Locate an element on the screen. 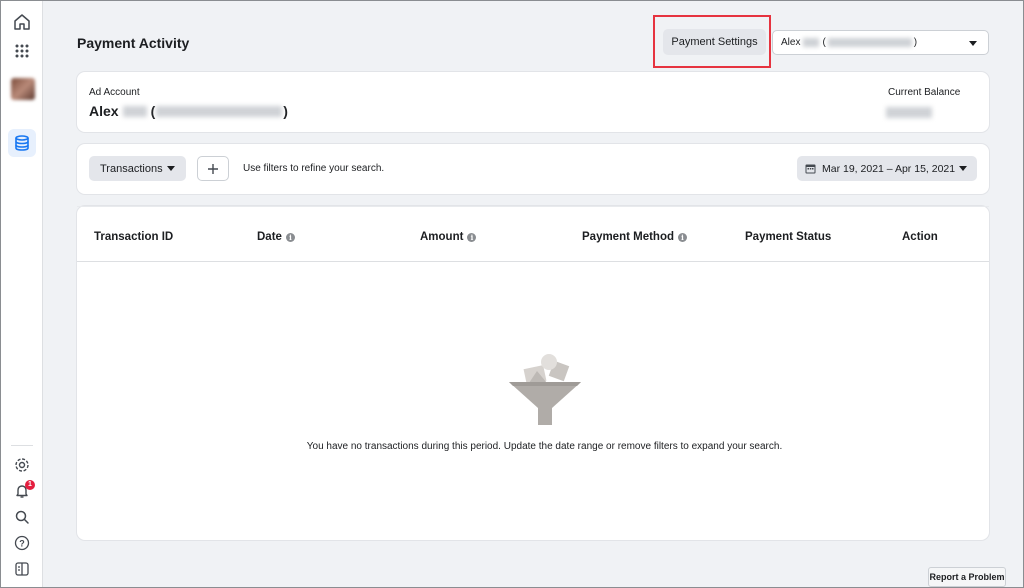 The width and height of the screenshot is (1024, 588). settings-icon is located at coordinates (22, 465).